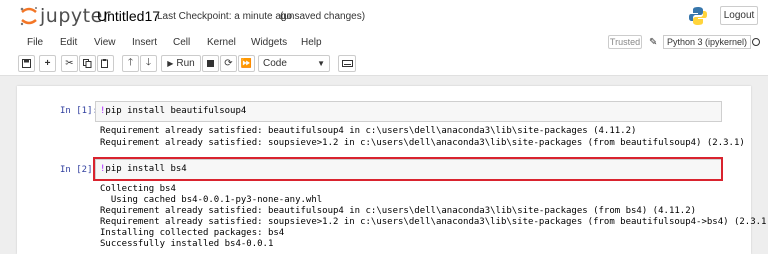 Image resolution: width=768 pixels, height=254 pixels. What do you see at coordinates (323, 16) in the screenshot?
I see `unsaved-status: (unsaved changes)` at bounding box center [323, 16].